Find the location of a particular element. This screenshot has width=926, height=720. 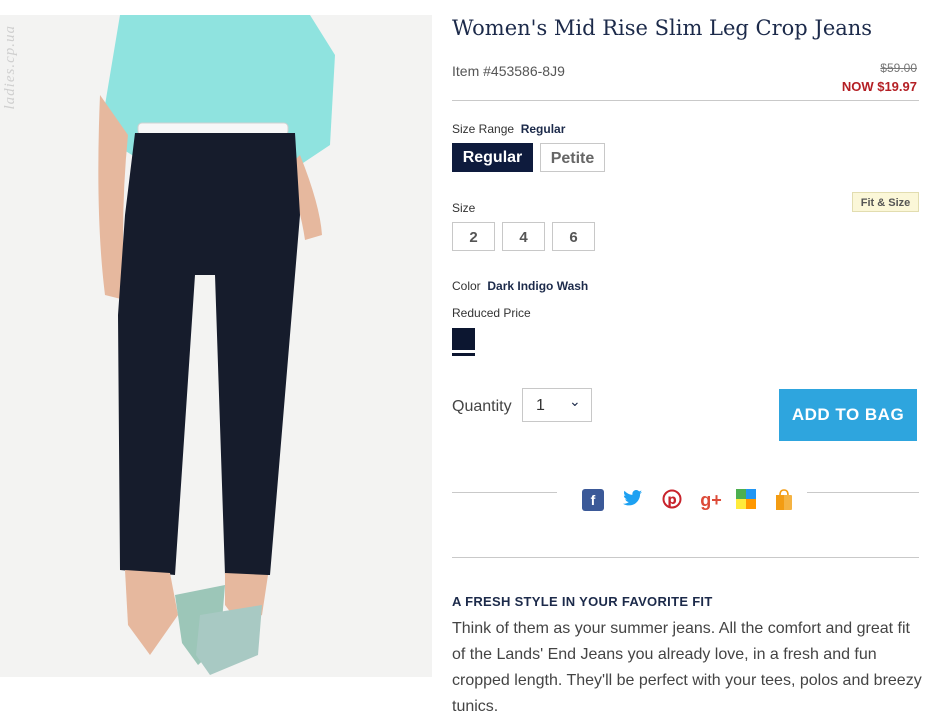

item-number: Item #453586-8J9 is located at coordinates (508, 71).